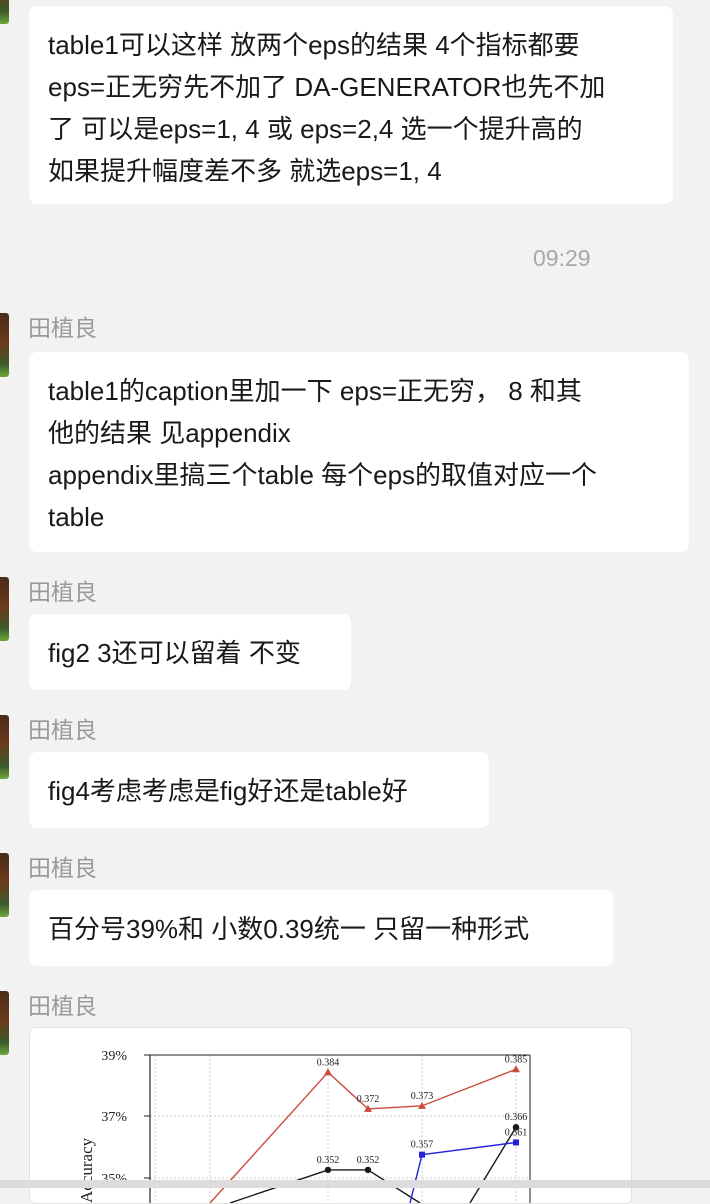  Describe the element at coordinates (422, 1096) in the screenshot. I see `data-label: 0.373` at that location.